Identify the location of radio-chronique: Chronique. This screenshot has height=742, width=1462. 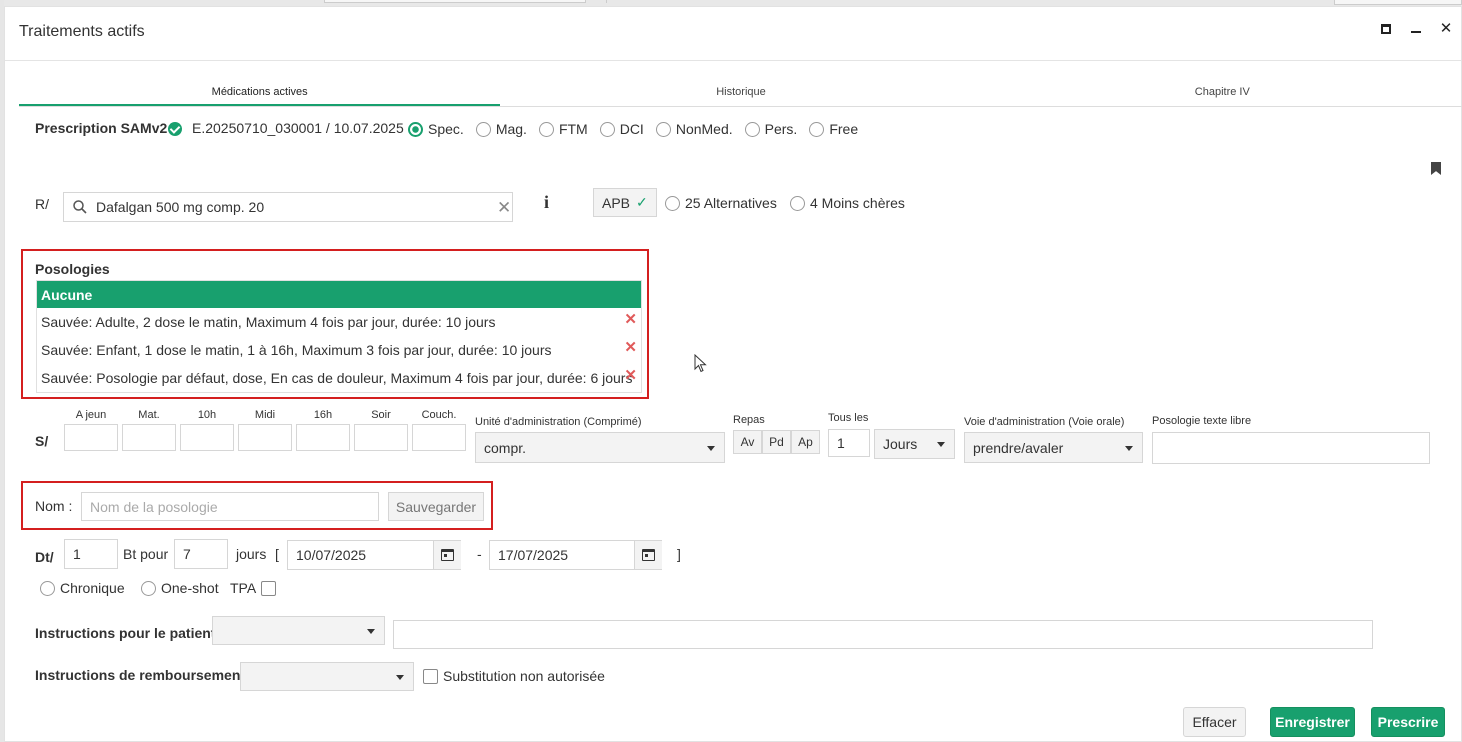
(82, 588).